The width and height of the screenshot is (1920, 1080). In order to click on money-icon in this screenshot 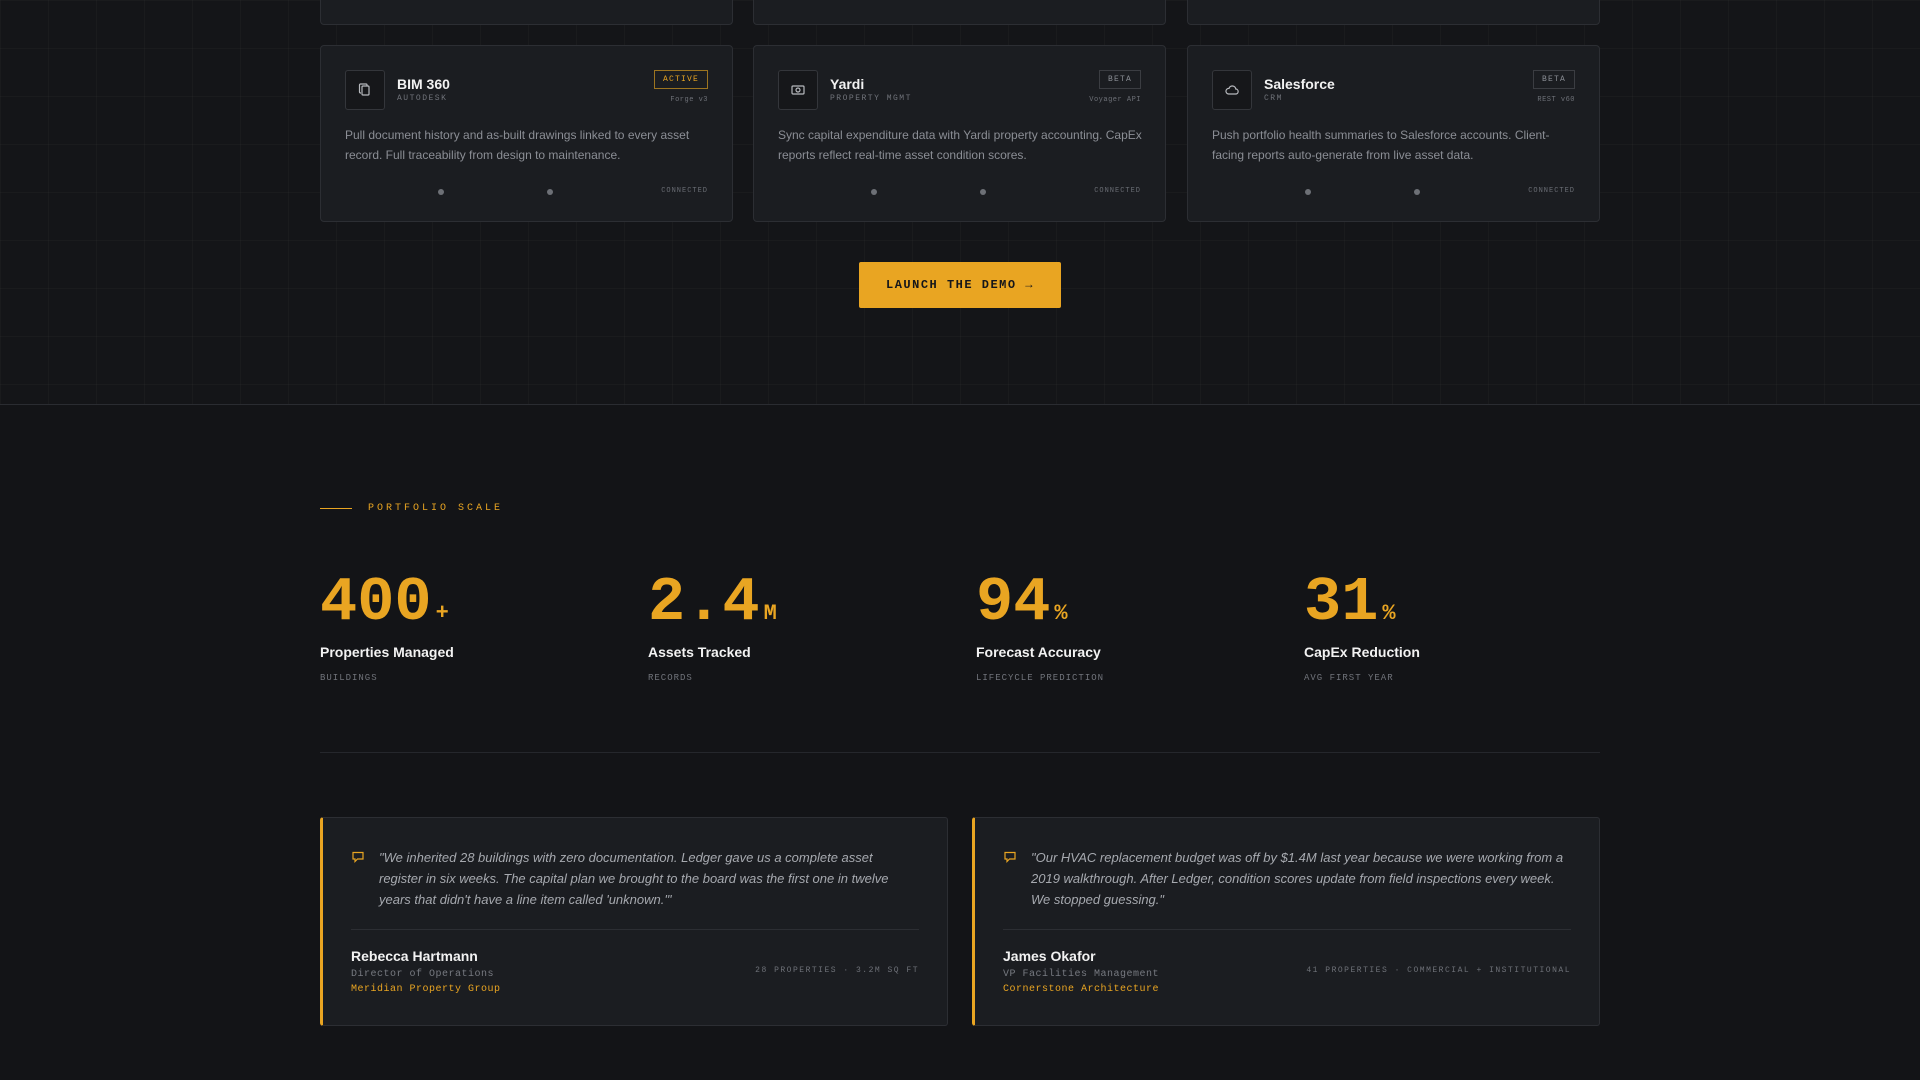, I will do `click(798, 90)`.